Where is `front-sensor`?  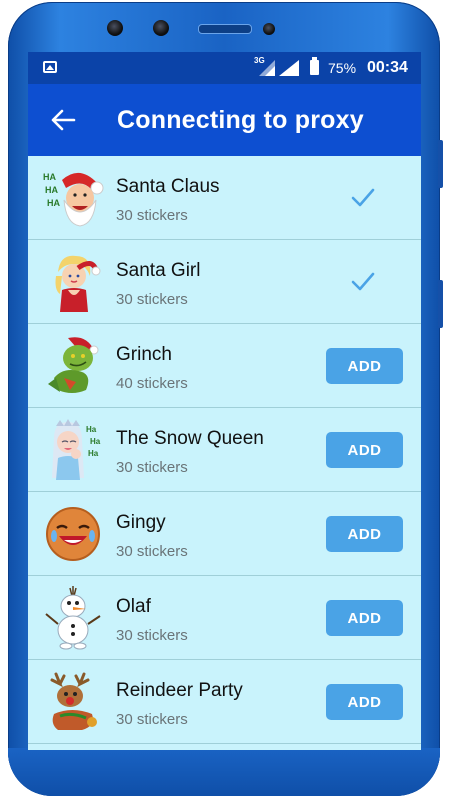
front-sensor is located at coordinates (161, 28).